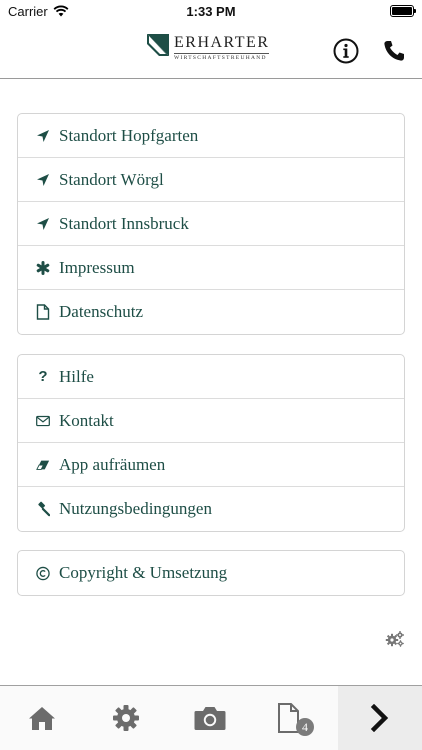 This screenshot has width=422, height=750. I want to click on gears-icon, so click(395, 639).